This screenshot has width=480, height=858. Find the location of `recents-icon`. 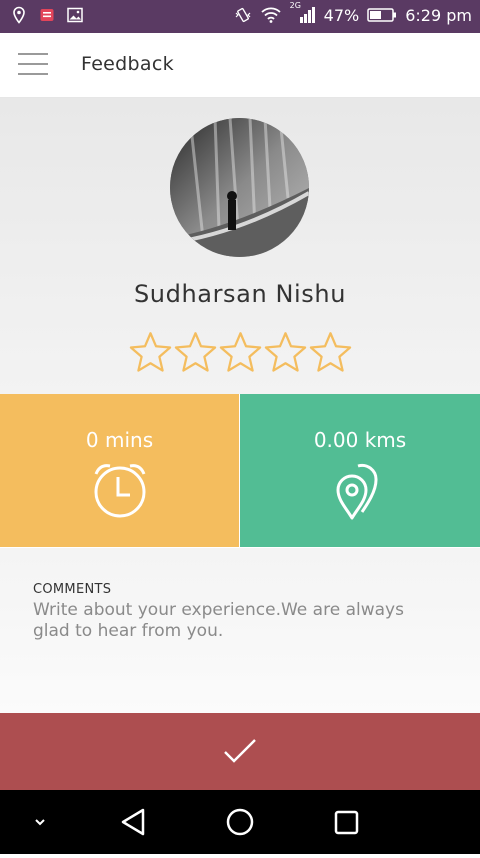

recents-icon is located at coordinates (346, 822).